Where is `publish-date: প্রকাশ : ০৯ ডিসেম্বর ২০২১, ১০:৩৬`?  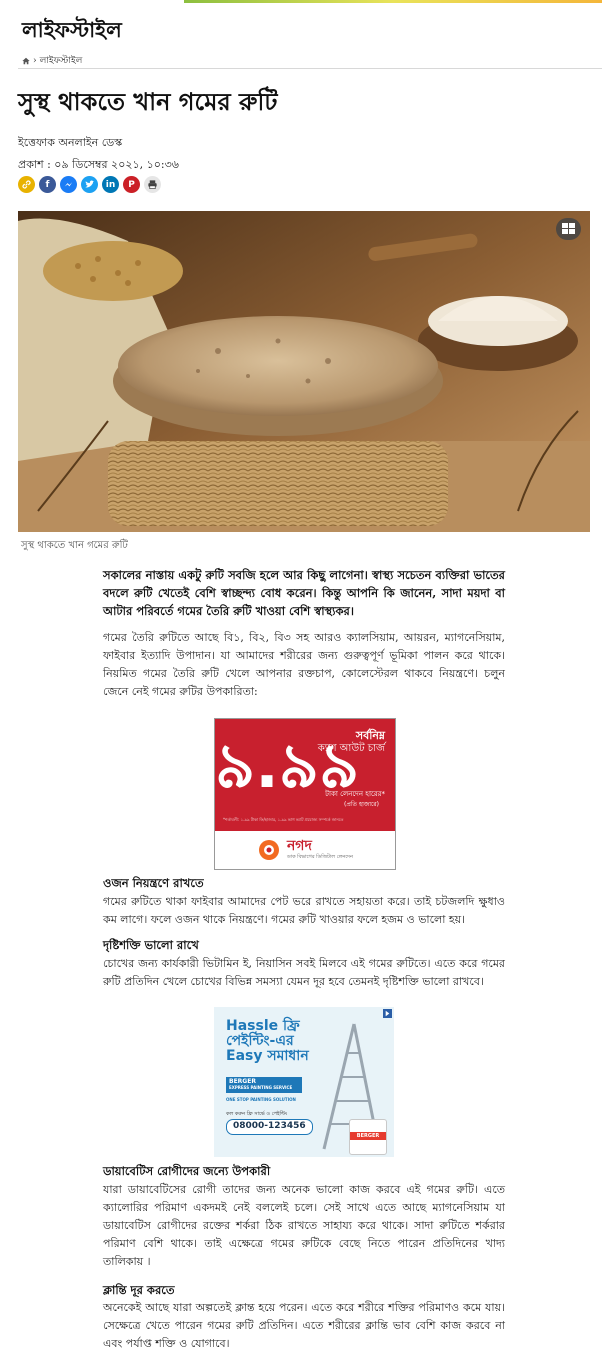 publish-date: প্রকাশ : ০৯ ডিসেম্বর ২০২১, ১০:৩৬ is located at coordinates (98, 164).